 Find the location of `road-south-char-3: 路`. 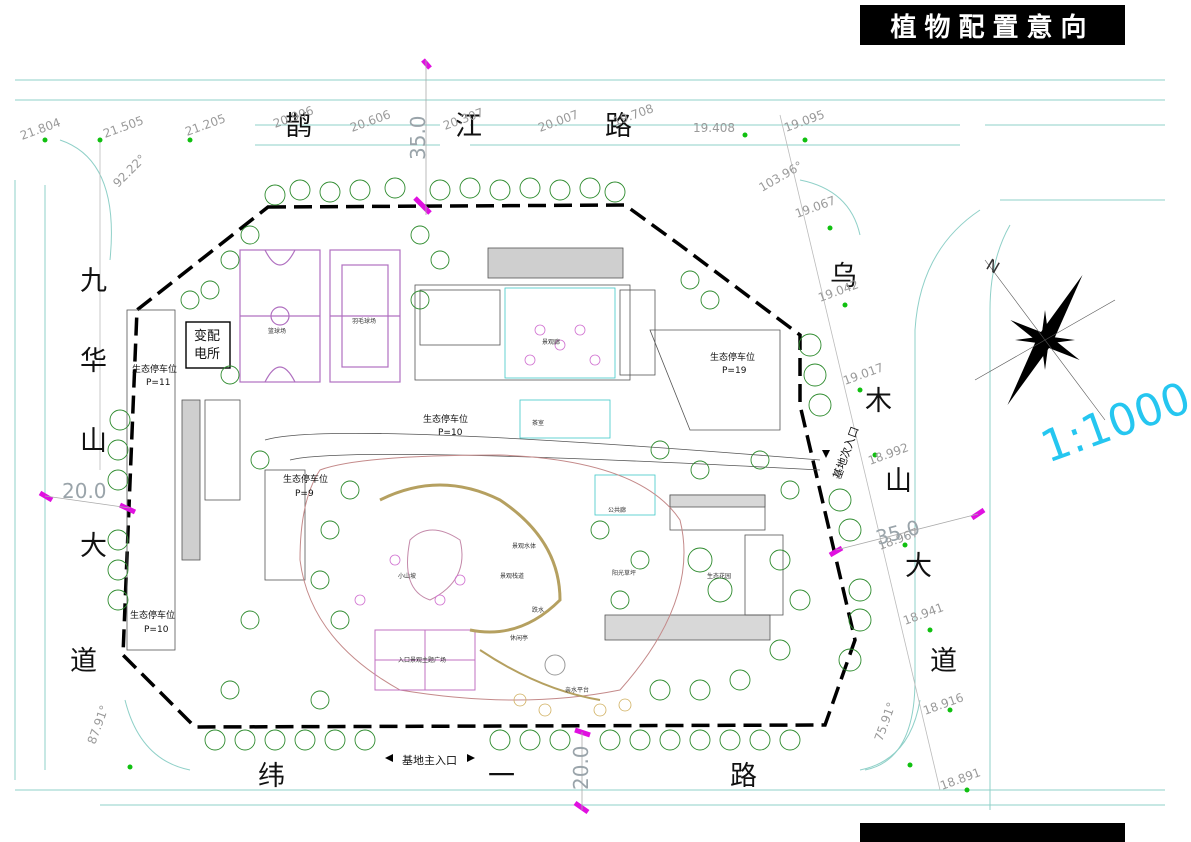

road-south-char-3: 路 is located at coordinates (743, 776).